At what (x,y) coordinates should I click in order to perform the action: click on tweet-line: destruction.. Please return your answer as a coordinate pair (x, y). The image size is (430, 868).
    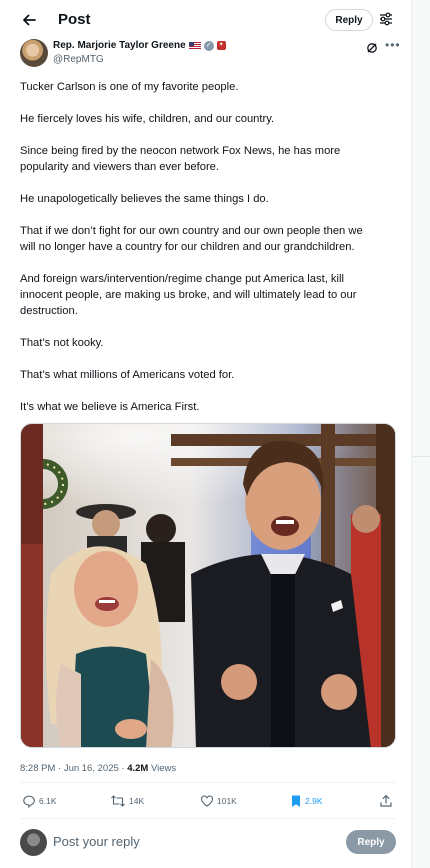
    Looking at the image, I should click on (49, 311).